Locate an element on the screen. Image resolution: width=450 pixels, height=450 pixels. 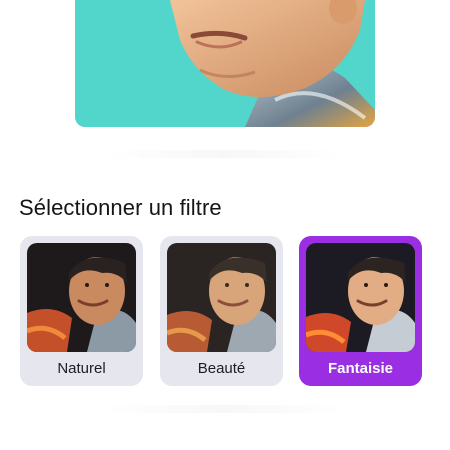
section-title: Sélectionner un filtre is located at coordinates (120, 207).